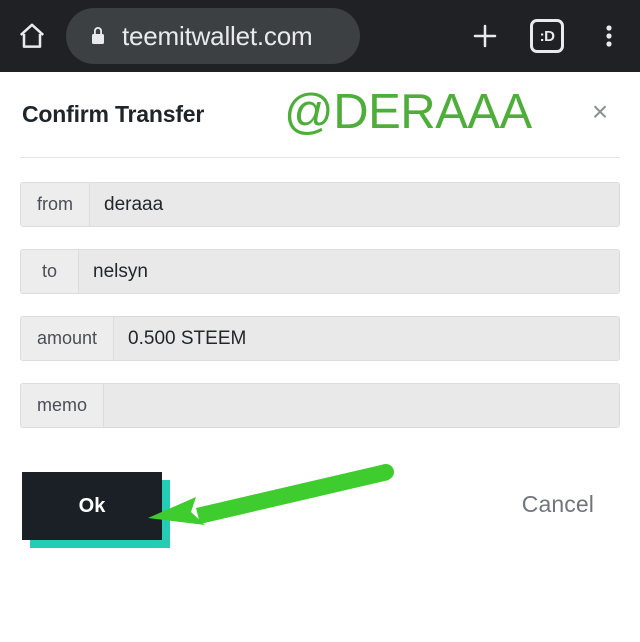 This screenshot has height=642, width=640. What do you see at coordinates (98, 35) in the screenshot?
I see `lock-icon` at bounding box center [98, 35].